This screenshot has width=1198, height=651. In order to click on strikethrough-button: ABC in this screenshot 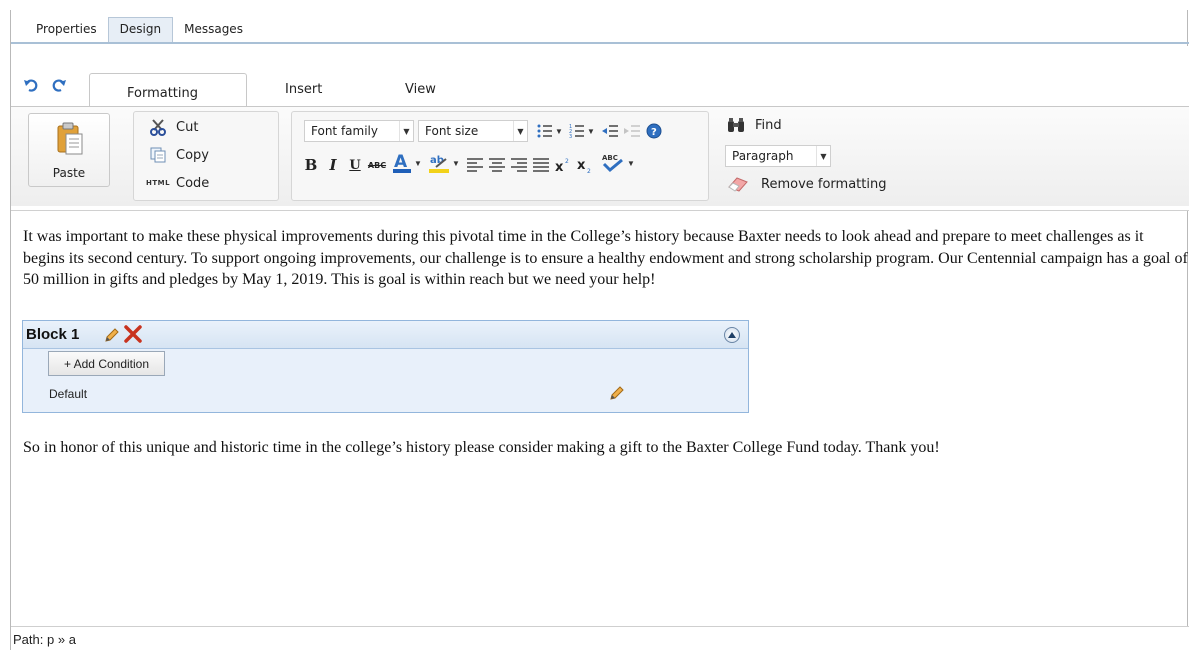, I will do `click(377, 165)`.